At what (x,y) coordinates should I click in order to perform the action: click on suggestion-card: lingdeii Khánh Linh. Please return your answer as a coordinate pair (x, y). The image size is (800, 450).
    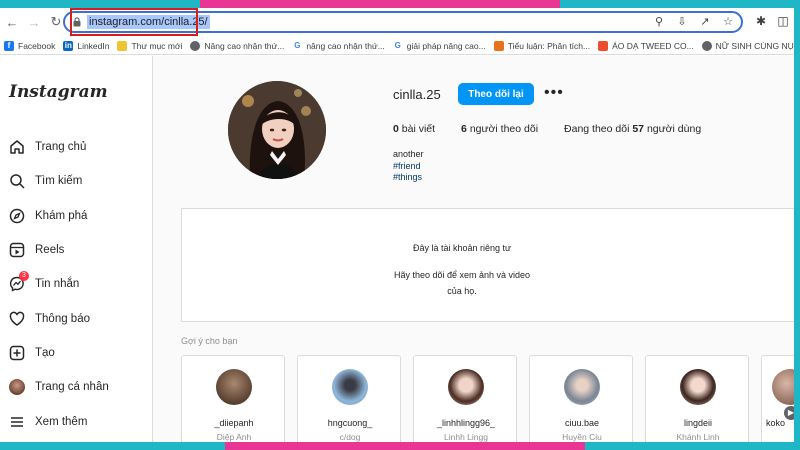
    Looking at the image, I should click on (697, 398).